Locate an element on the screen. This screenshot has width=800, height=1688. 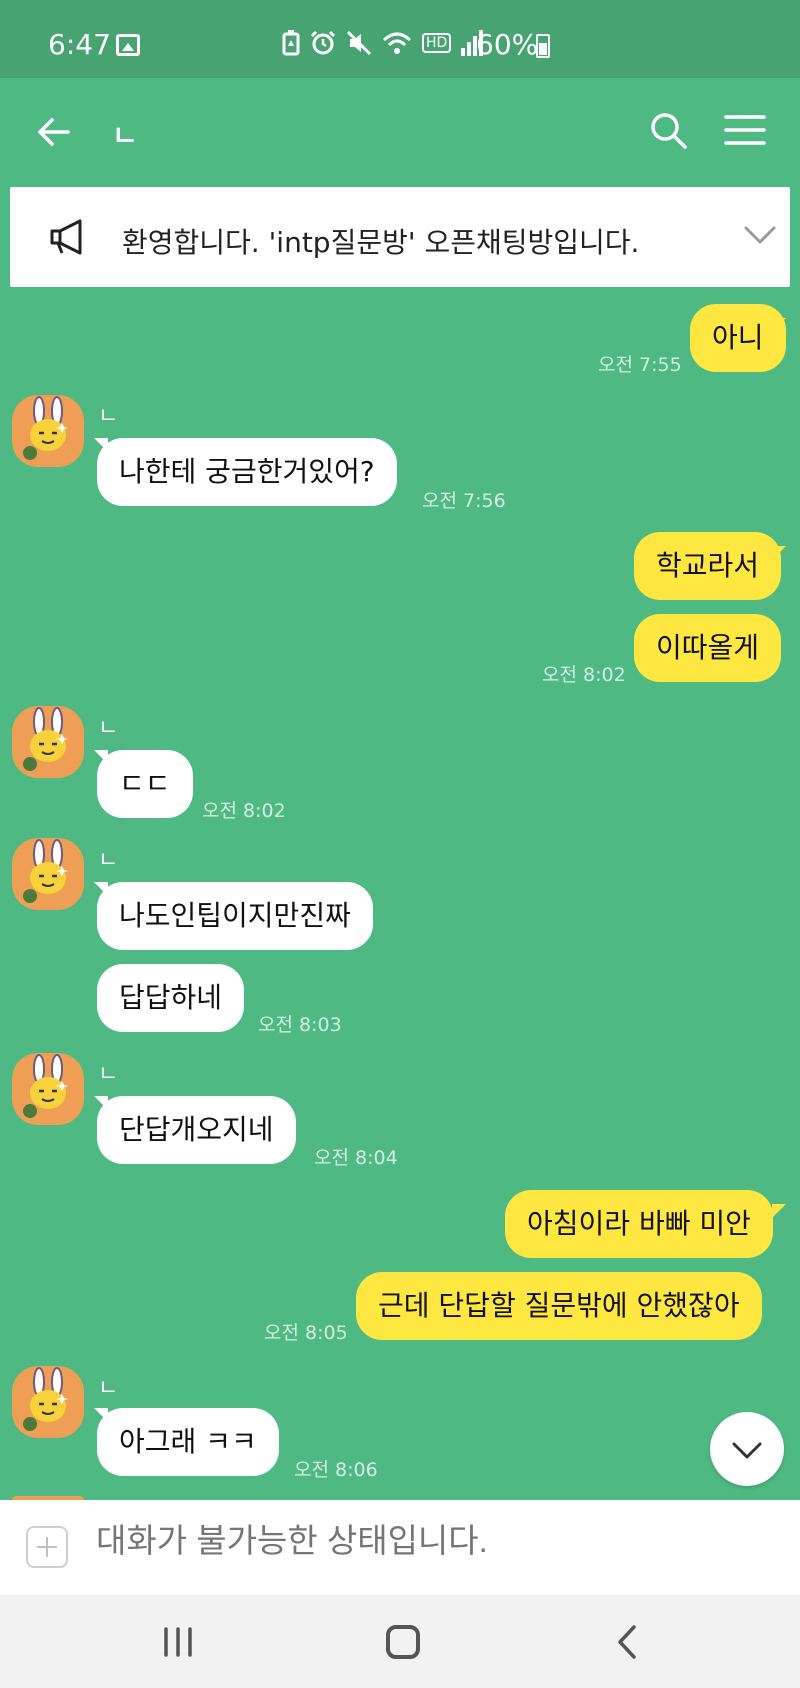
search-icon is located at coordinates (668, 130).